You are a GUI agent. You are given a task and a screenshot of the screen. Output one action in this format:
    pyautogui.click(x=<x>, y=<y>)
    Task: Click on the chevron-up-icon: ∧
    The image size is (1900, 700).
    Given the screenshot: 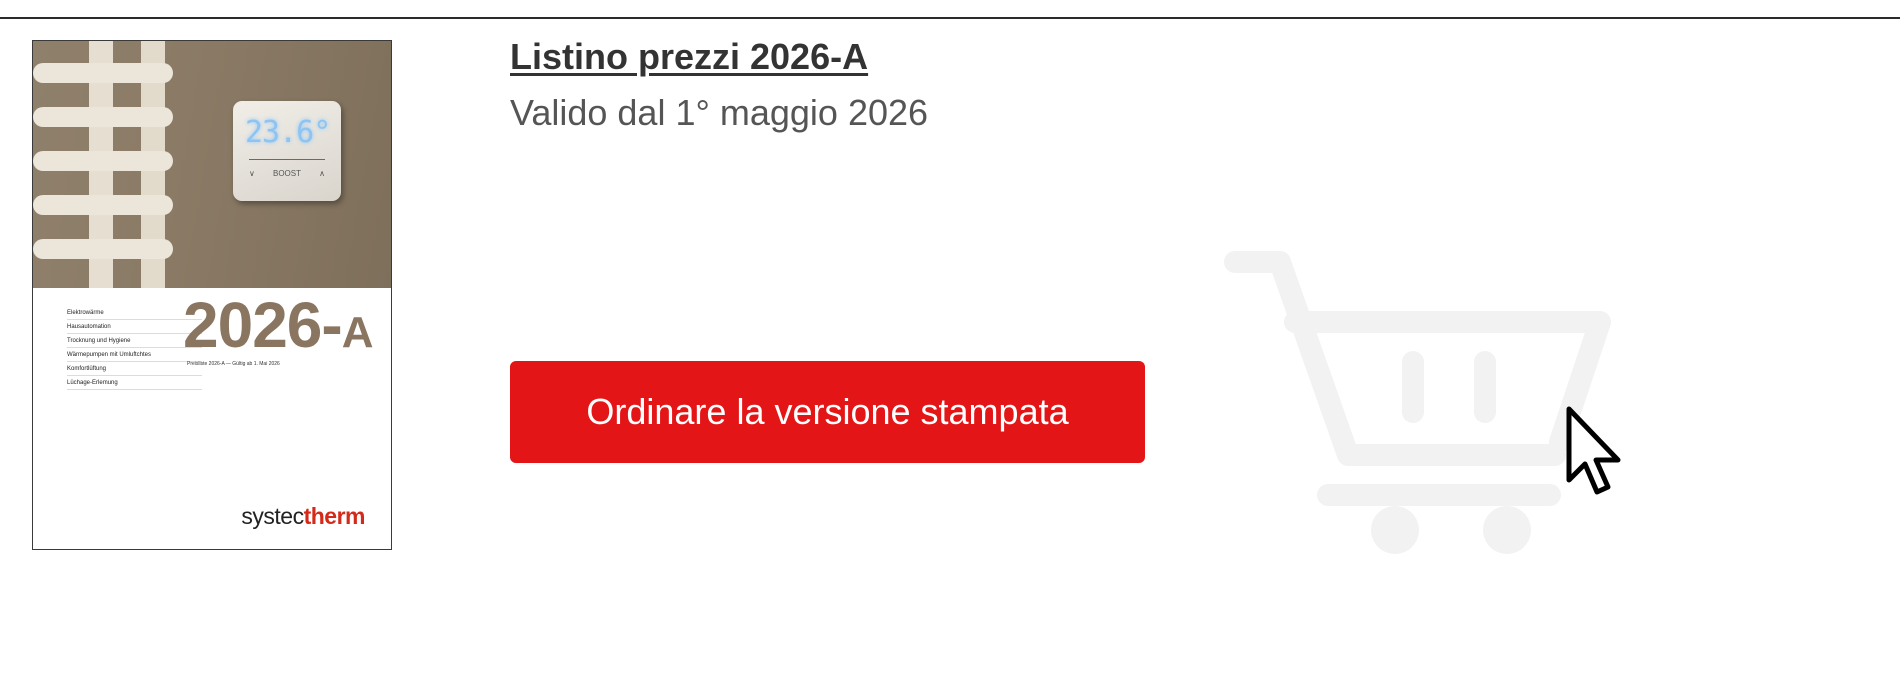 What is the action you would take?
    pyautogui.click(x=322, y=173)
    